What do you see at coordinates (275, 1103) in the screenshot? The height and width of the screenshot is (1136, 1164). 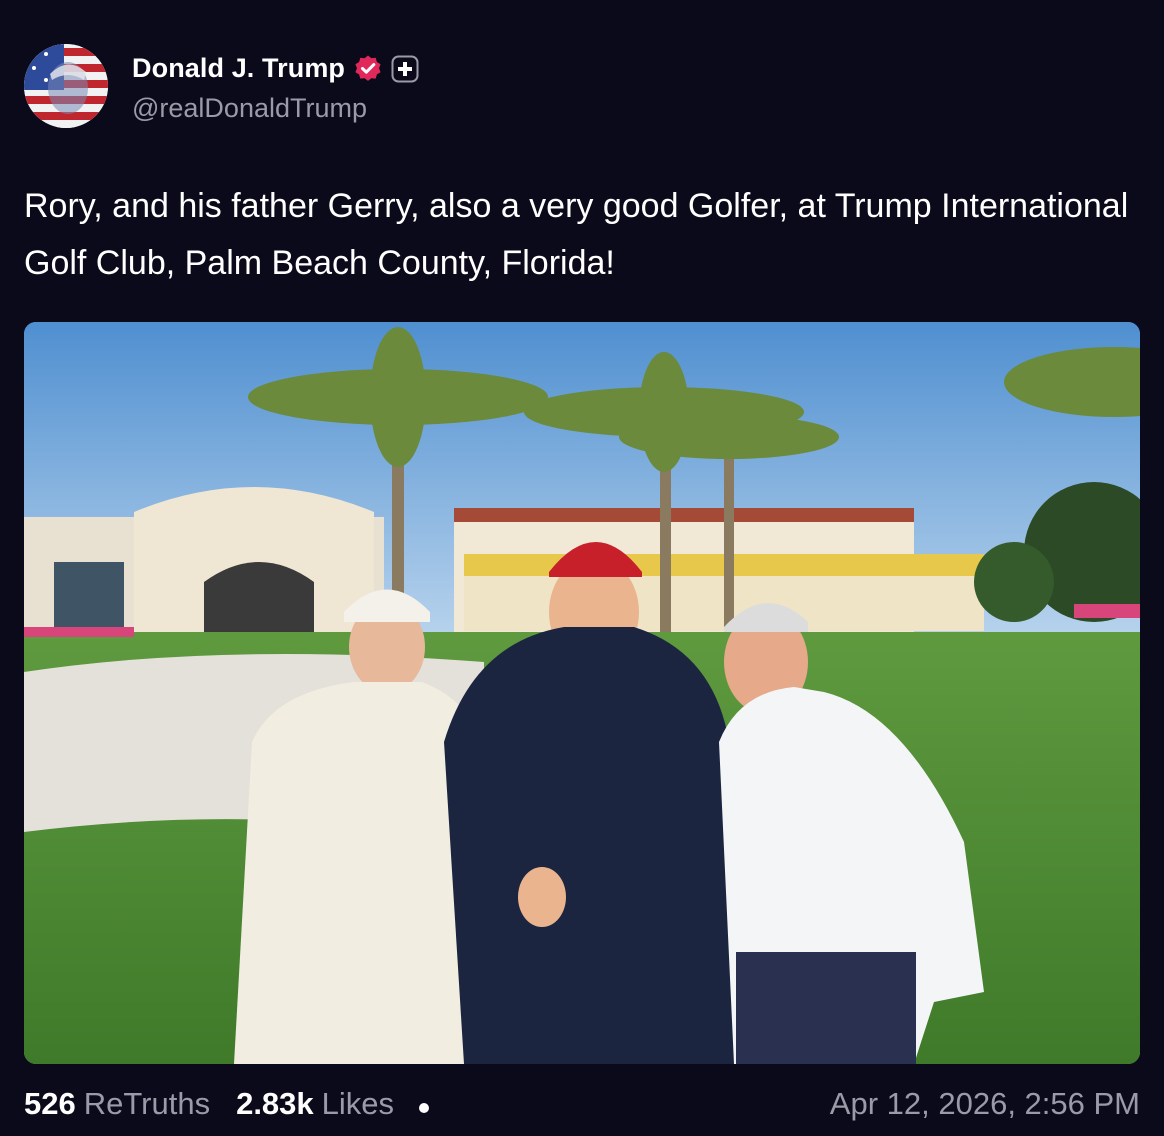 I see `likes-count: 2.83k` at bounding box center [275, 1103].